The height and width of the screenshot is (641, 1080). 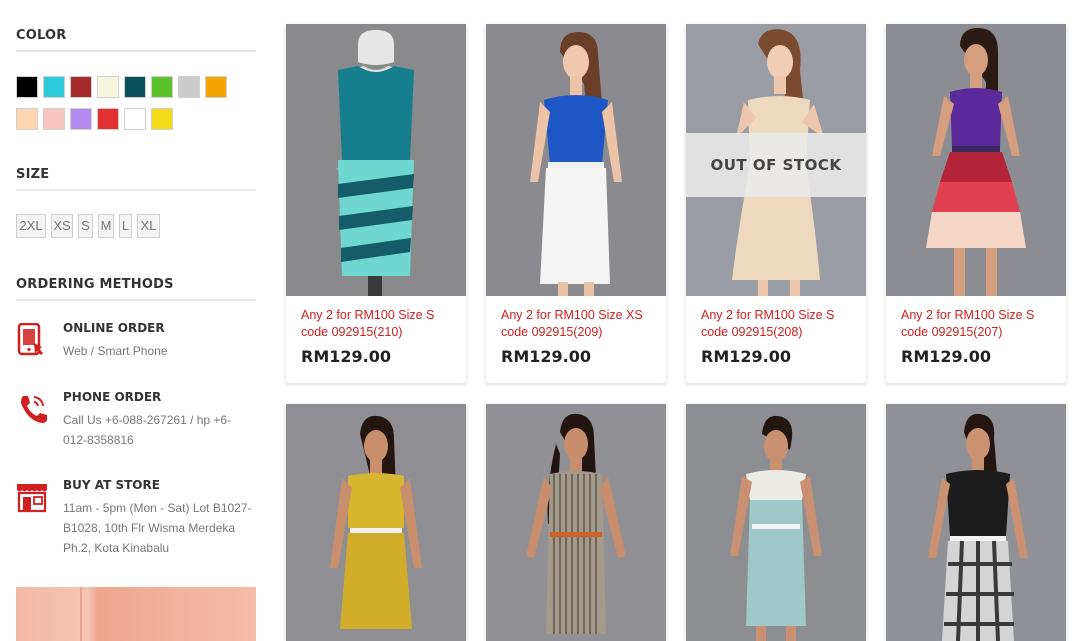 What do you see at coordinates (136, 614) in the screenshot?
I see `promo-banner-image` at bounding box center [136, 614].